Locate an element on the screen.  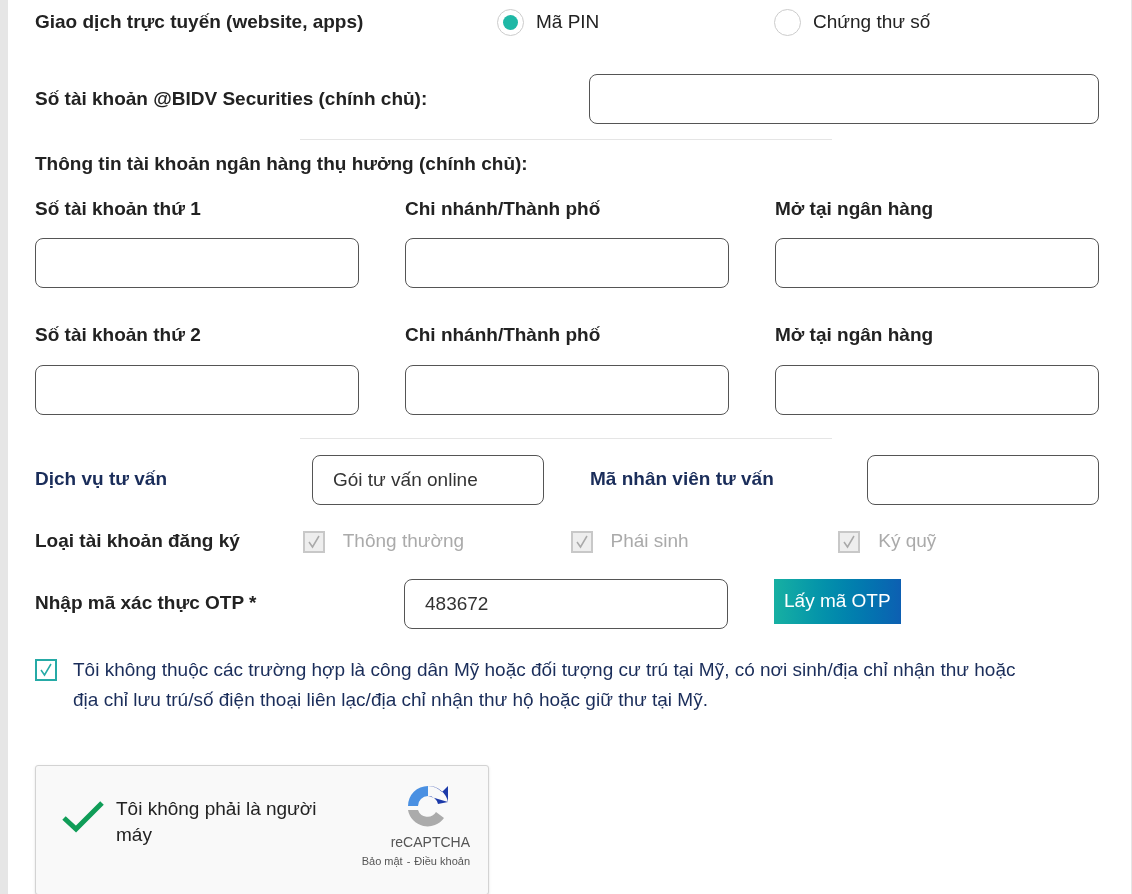
radio-label: Mã PIN is located at coordinates (568, 21).